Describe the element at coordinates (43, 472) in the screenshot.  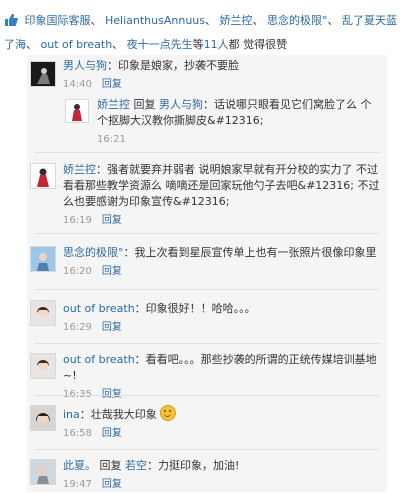
I see `person-avatar` at that location.